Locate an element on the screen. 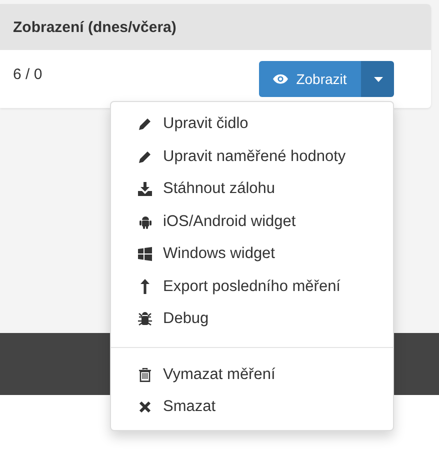  menu-item: iOS/Android widget is located at coordinates (252, 222).